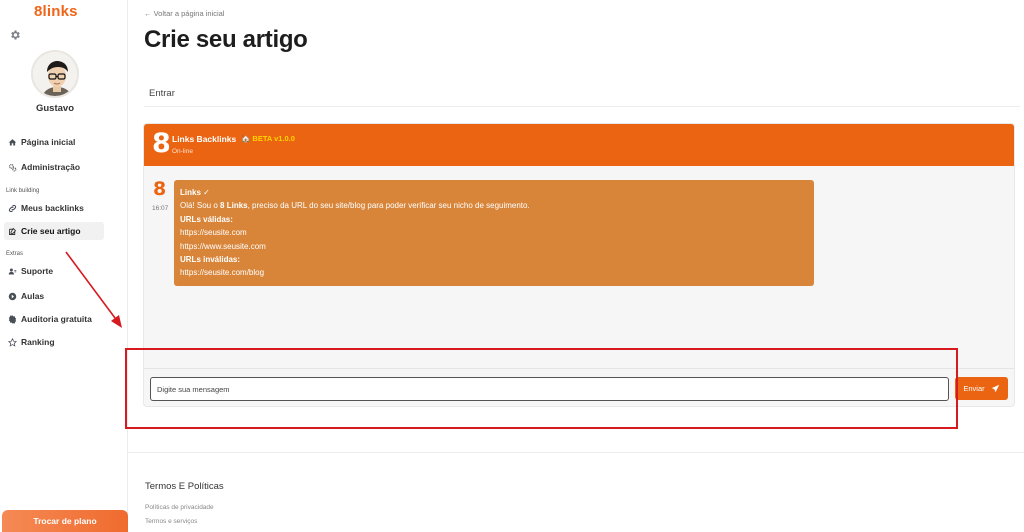 The image size is (1024, 532). Describe the element at coordinates (222, 273) in the screenshot. I see `invalid-url: https://seusite.com/blog` at that location.